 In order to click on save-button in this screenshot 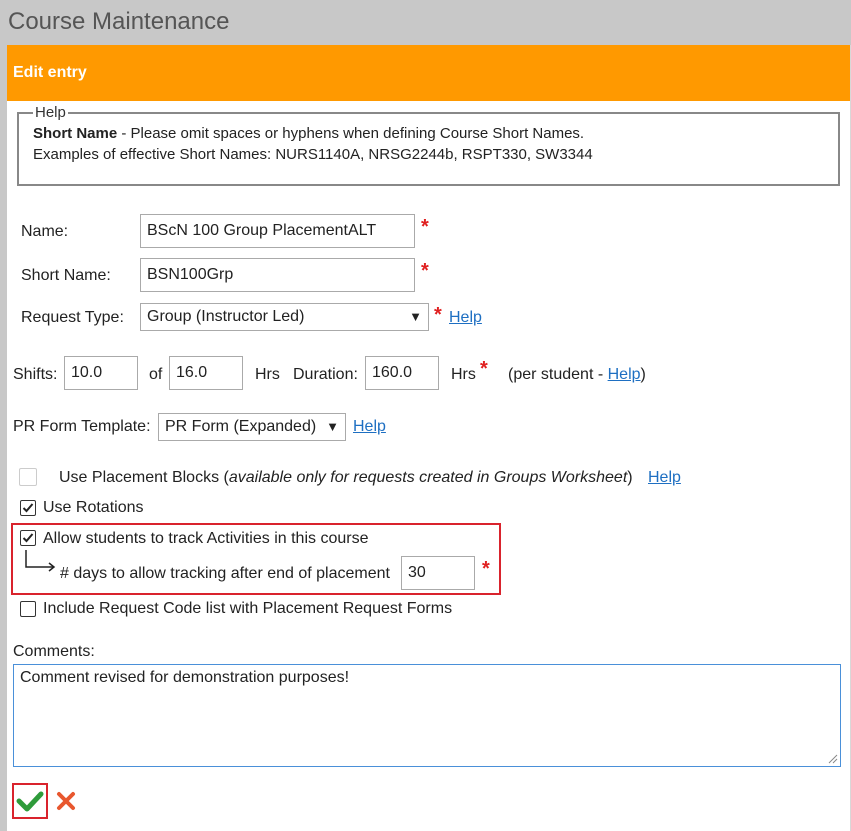, I will do `click(30, 801)`.